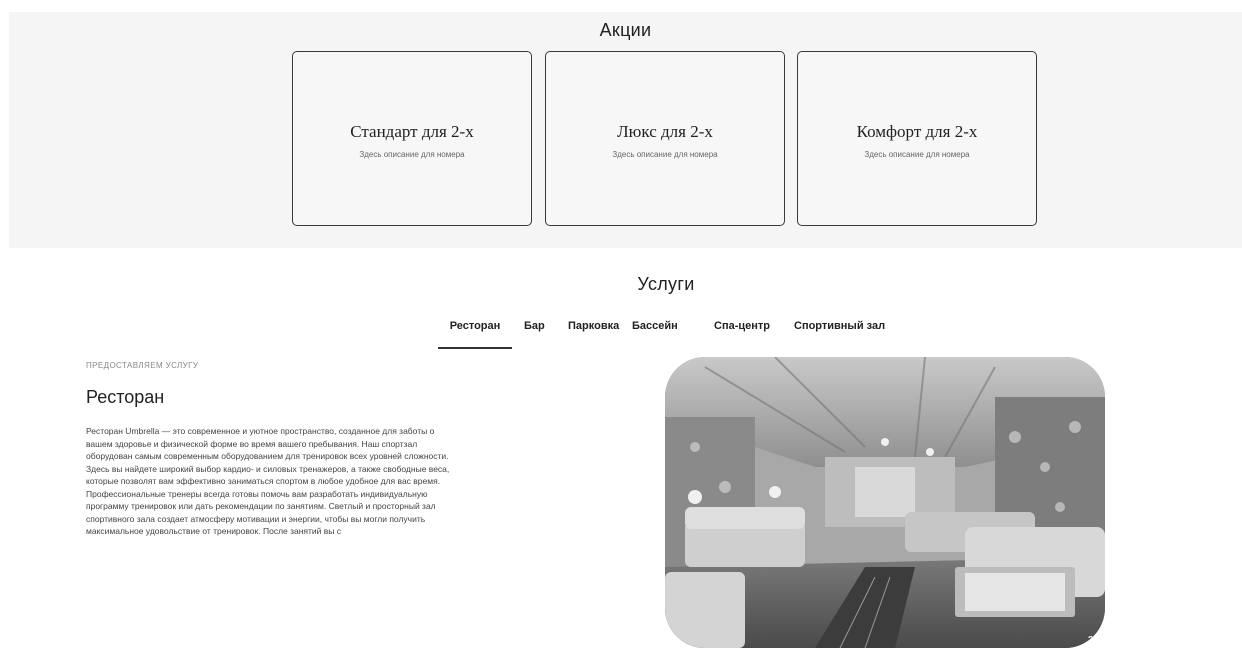 The width and height of the screenshot is (1242, 648). What do you see at coordinates (142, 365) in the screenshot?
I see `service-eyebrow: ПРЕДОСТАВЛЯЕМ УСЛУГУ` at bounding box center [142, 365].